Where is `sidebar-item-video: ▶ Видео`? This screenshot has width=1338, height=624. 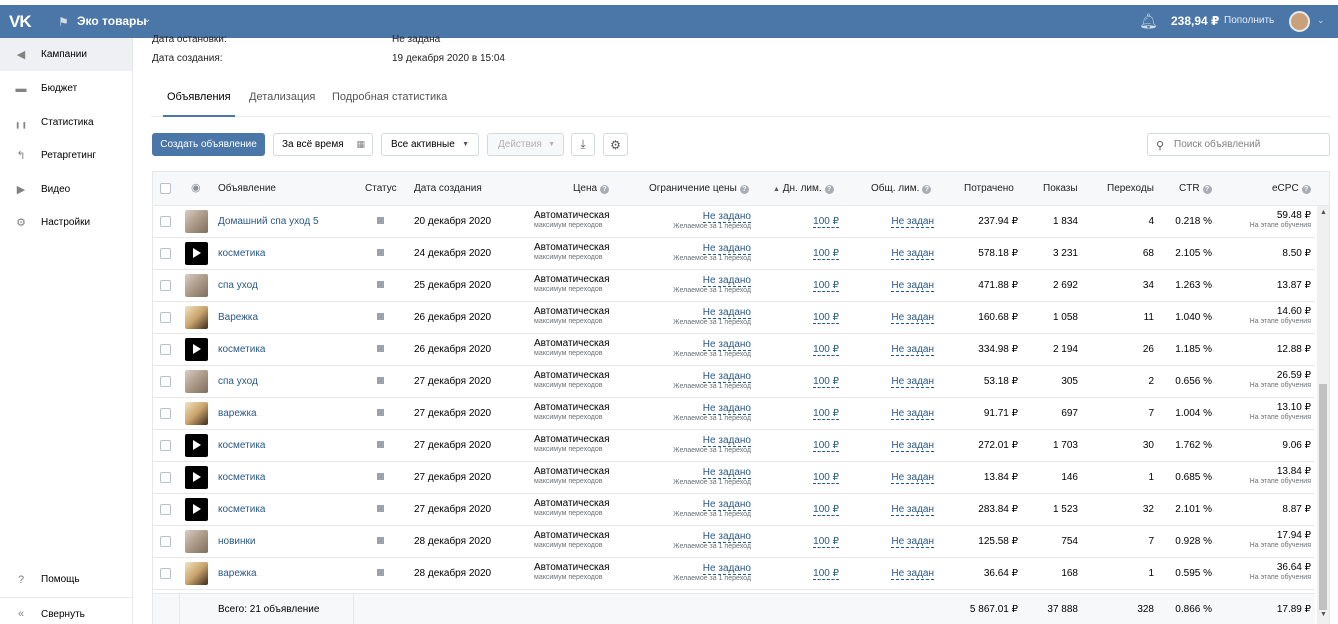 sidebar-item-video: ▶ Видео is located at coordinates (66, 189).